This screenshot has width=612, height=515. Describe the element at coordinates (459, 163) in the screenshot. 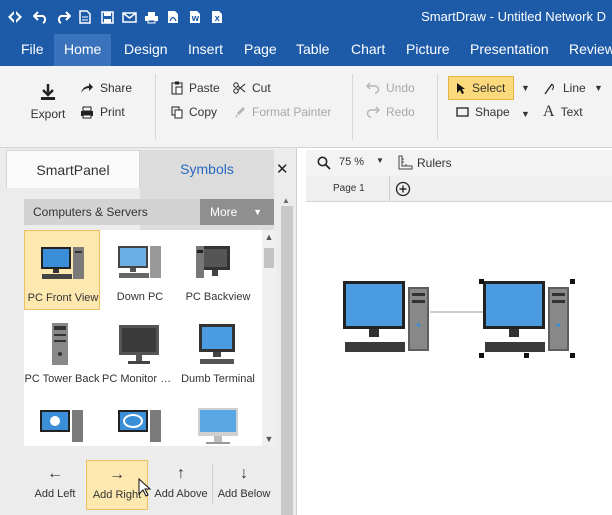

I see `zoom-bar: 75 % ▼ Rulers` at that location.